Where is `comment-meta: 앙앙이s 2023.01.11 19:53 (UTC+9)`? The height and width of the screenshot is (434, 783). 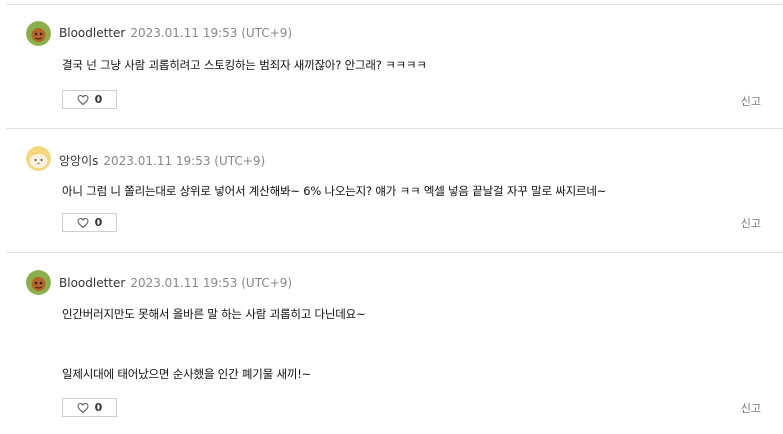
comment-meta: 앙앙이s 2023.01.11 19:53 (UTC+9) is located at coordinates (162, 160).